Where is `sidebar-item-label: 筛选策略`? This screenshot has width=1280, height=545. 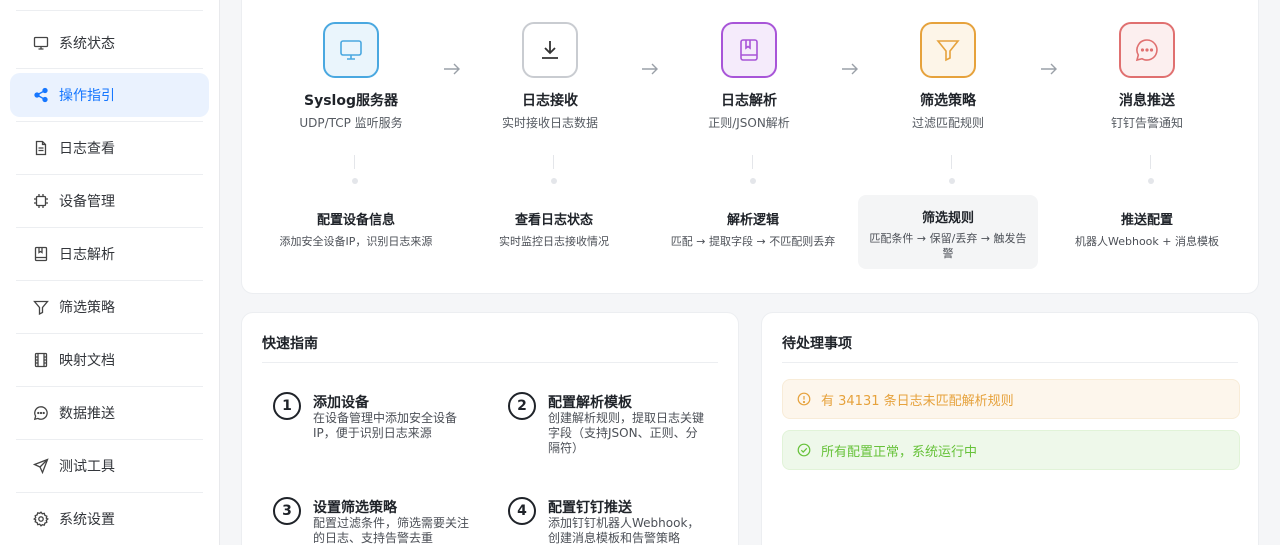
sidebar-item-label: 筛选策略 is located at coordinates (87, 308).